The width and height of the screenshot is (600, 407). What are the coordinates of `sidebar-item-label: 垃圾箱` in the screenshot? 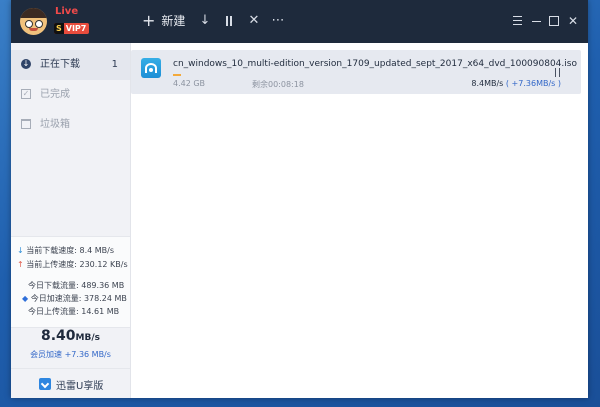 It's located at (55, 124).